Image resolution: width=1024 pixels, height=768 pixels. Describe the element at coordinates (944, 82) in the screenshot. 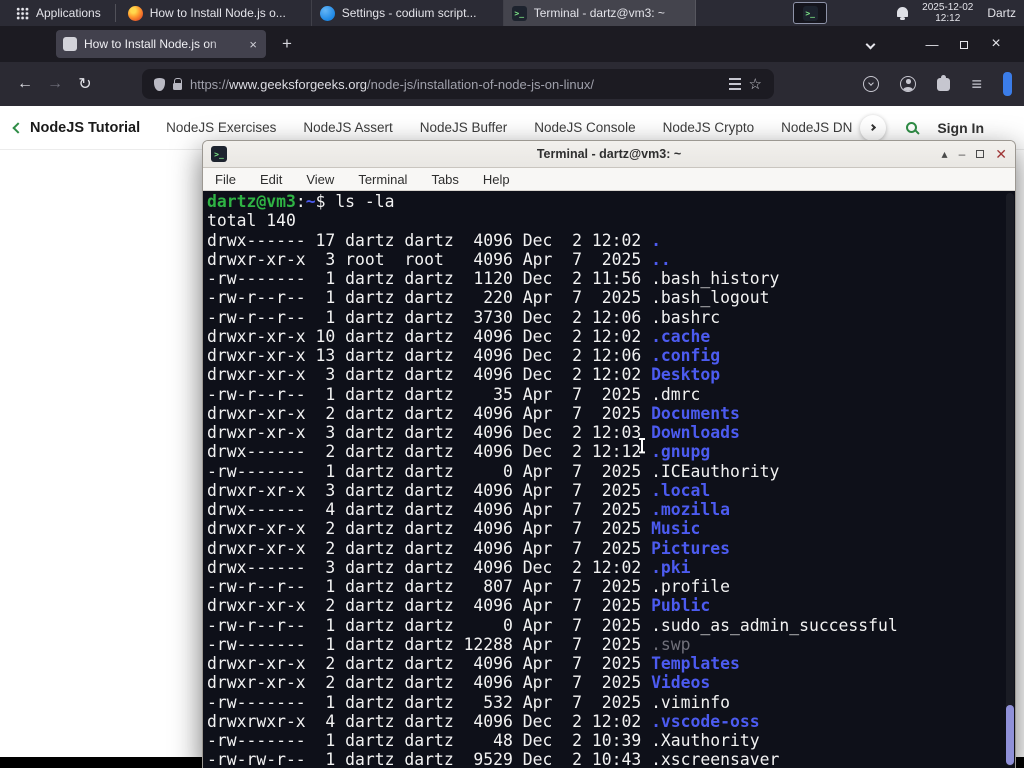

I see `extensions-icon` at that location.